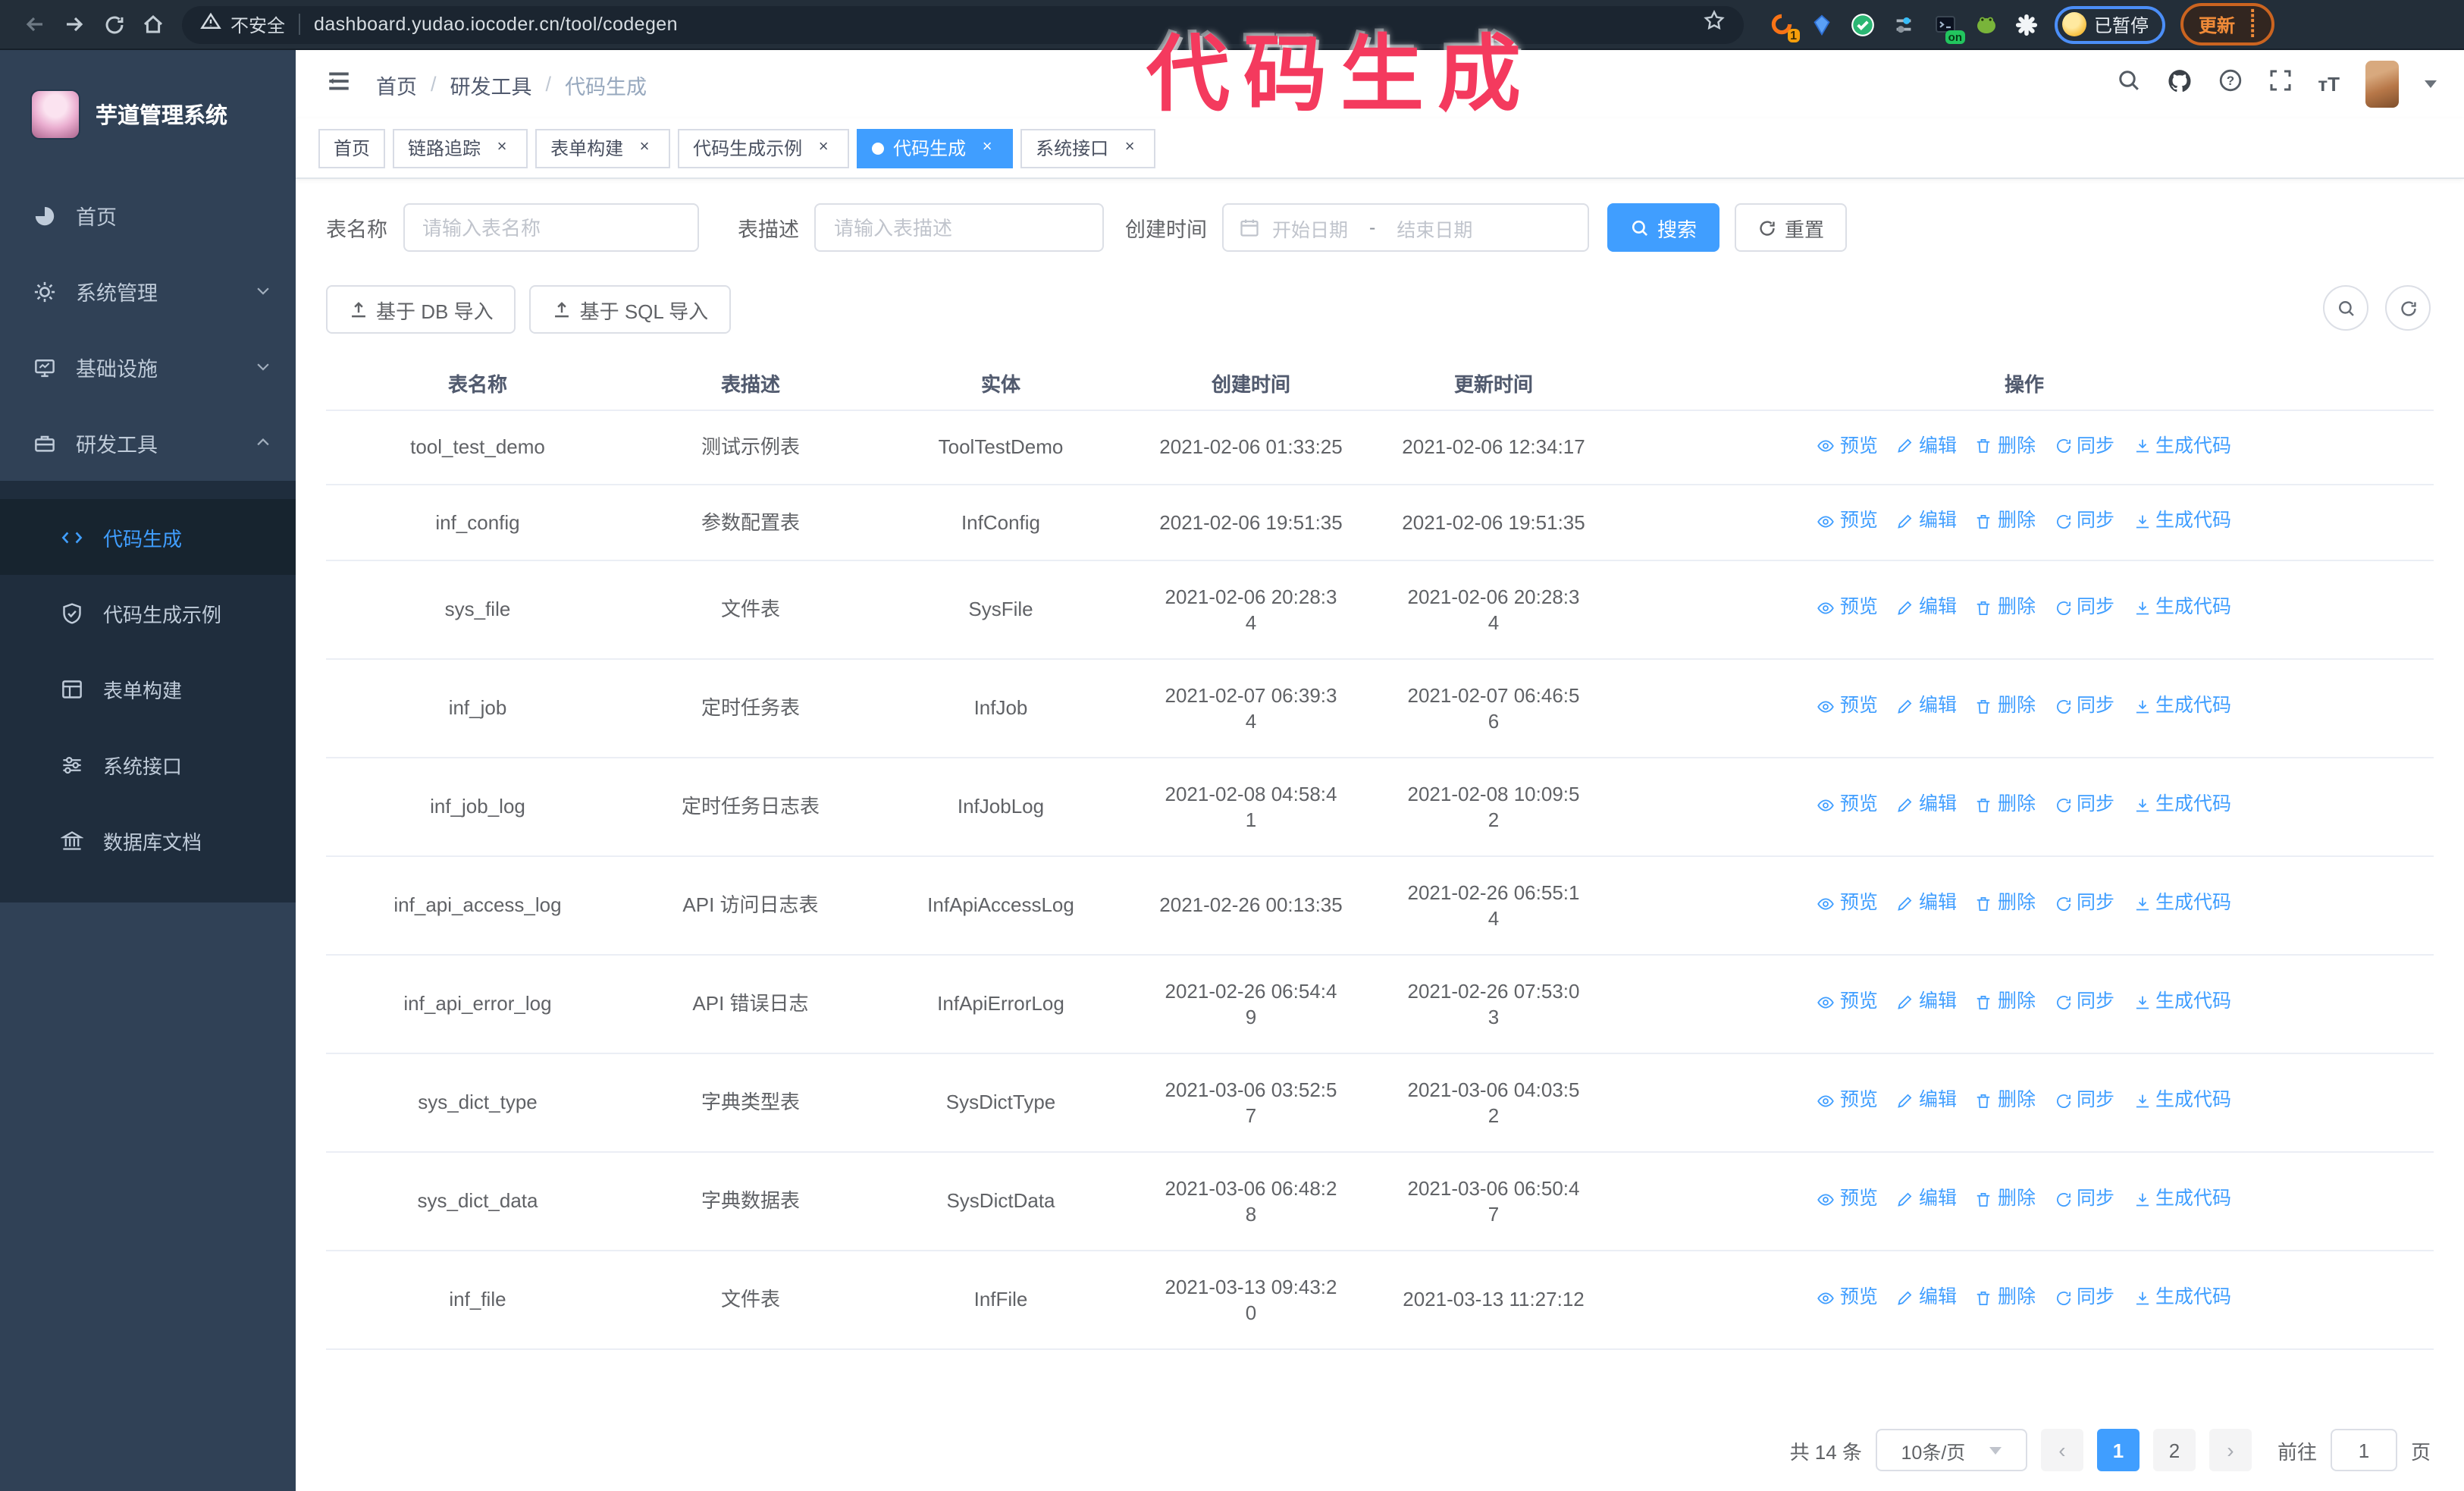 The width and height of the screenshot is (2464, 1491). What do you see at coordinates (1088, 148) in the screenshot?
I see `tab-system-api: 系统接口 ×` at bounding box center [1088, 148].